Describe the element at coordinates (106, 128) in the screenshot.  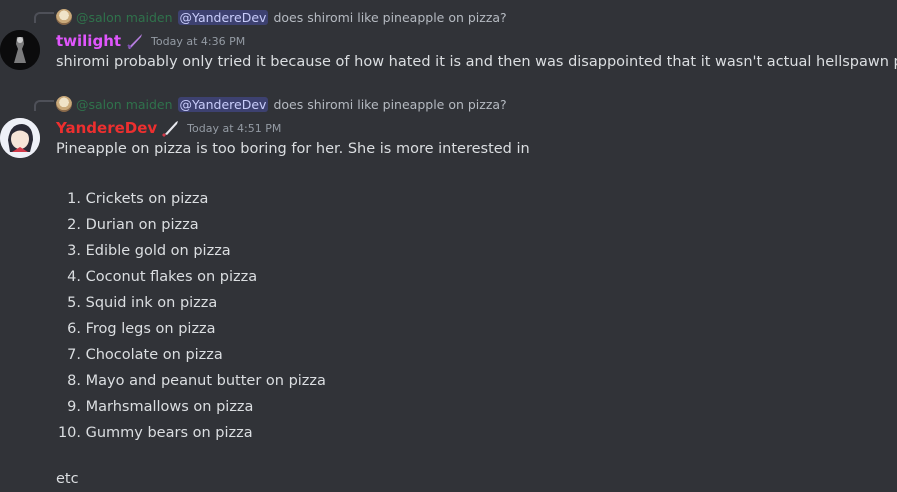
I see `username: YandereDev` at that location.